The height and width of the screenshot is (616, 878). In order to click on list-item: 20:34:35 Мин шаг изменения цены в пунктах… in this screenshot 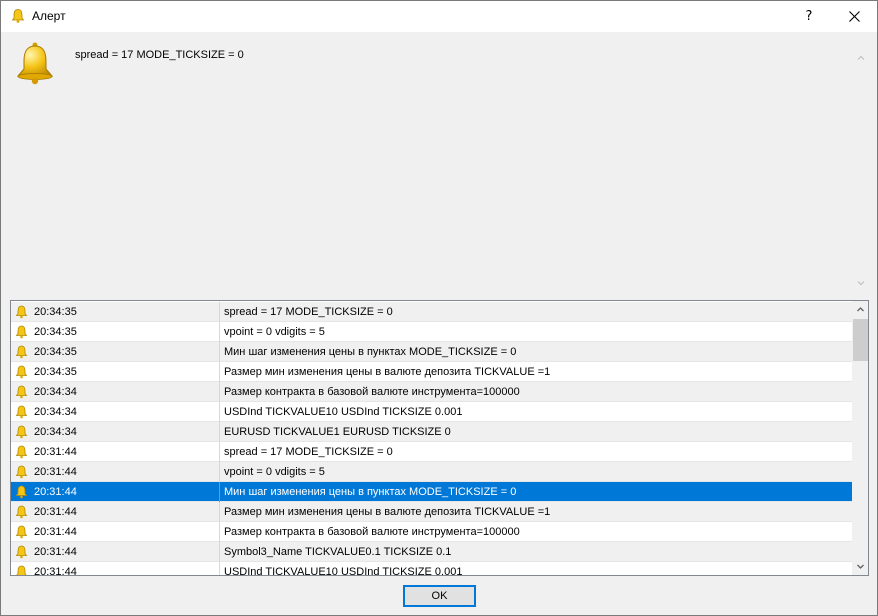, I will do `click(431, 352)`.